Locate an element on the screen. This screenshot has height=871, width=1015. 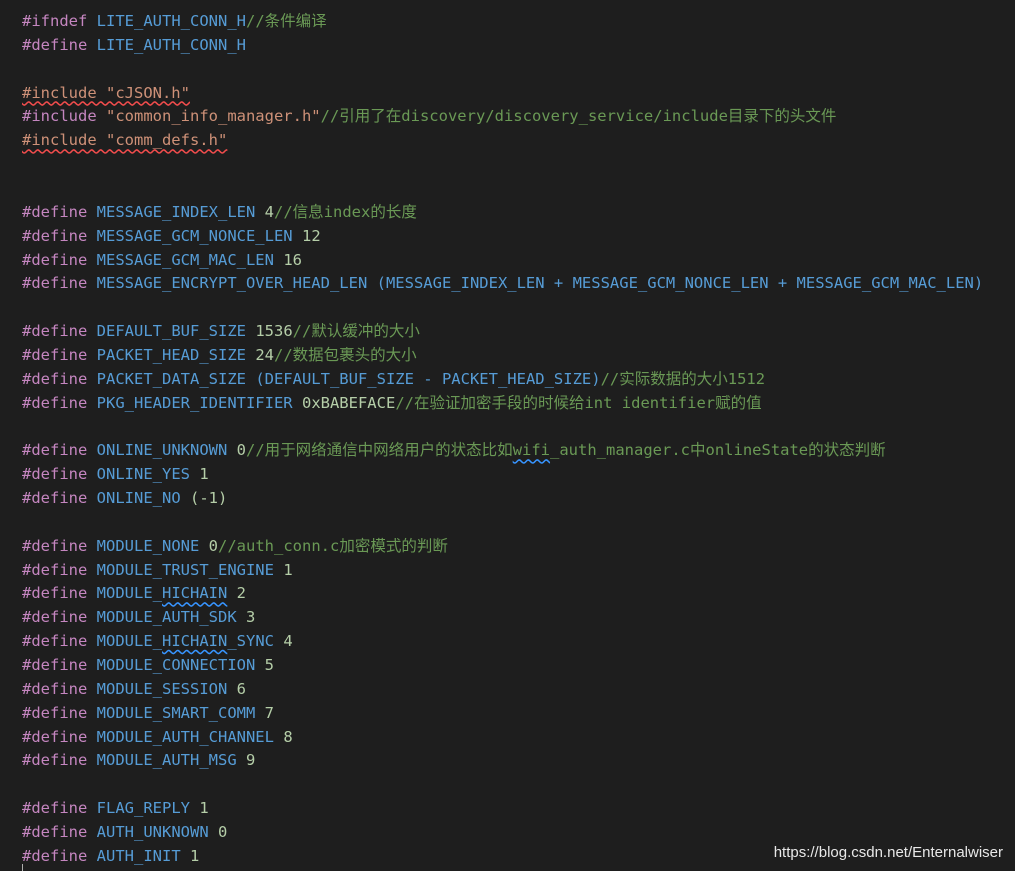
code-line: #define MODULE_AUTH_SDK 3 is located at coordinates (138, 617).